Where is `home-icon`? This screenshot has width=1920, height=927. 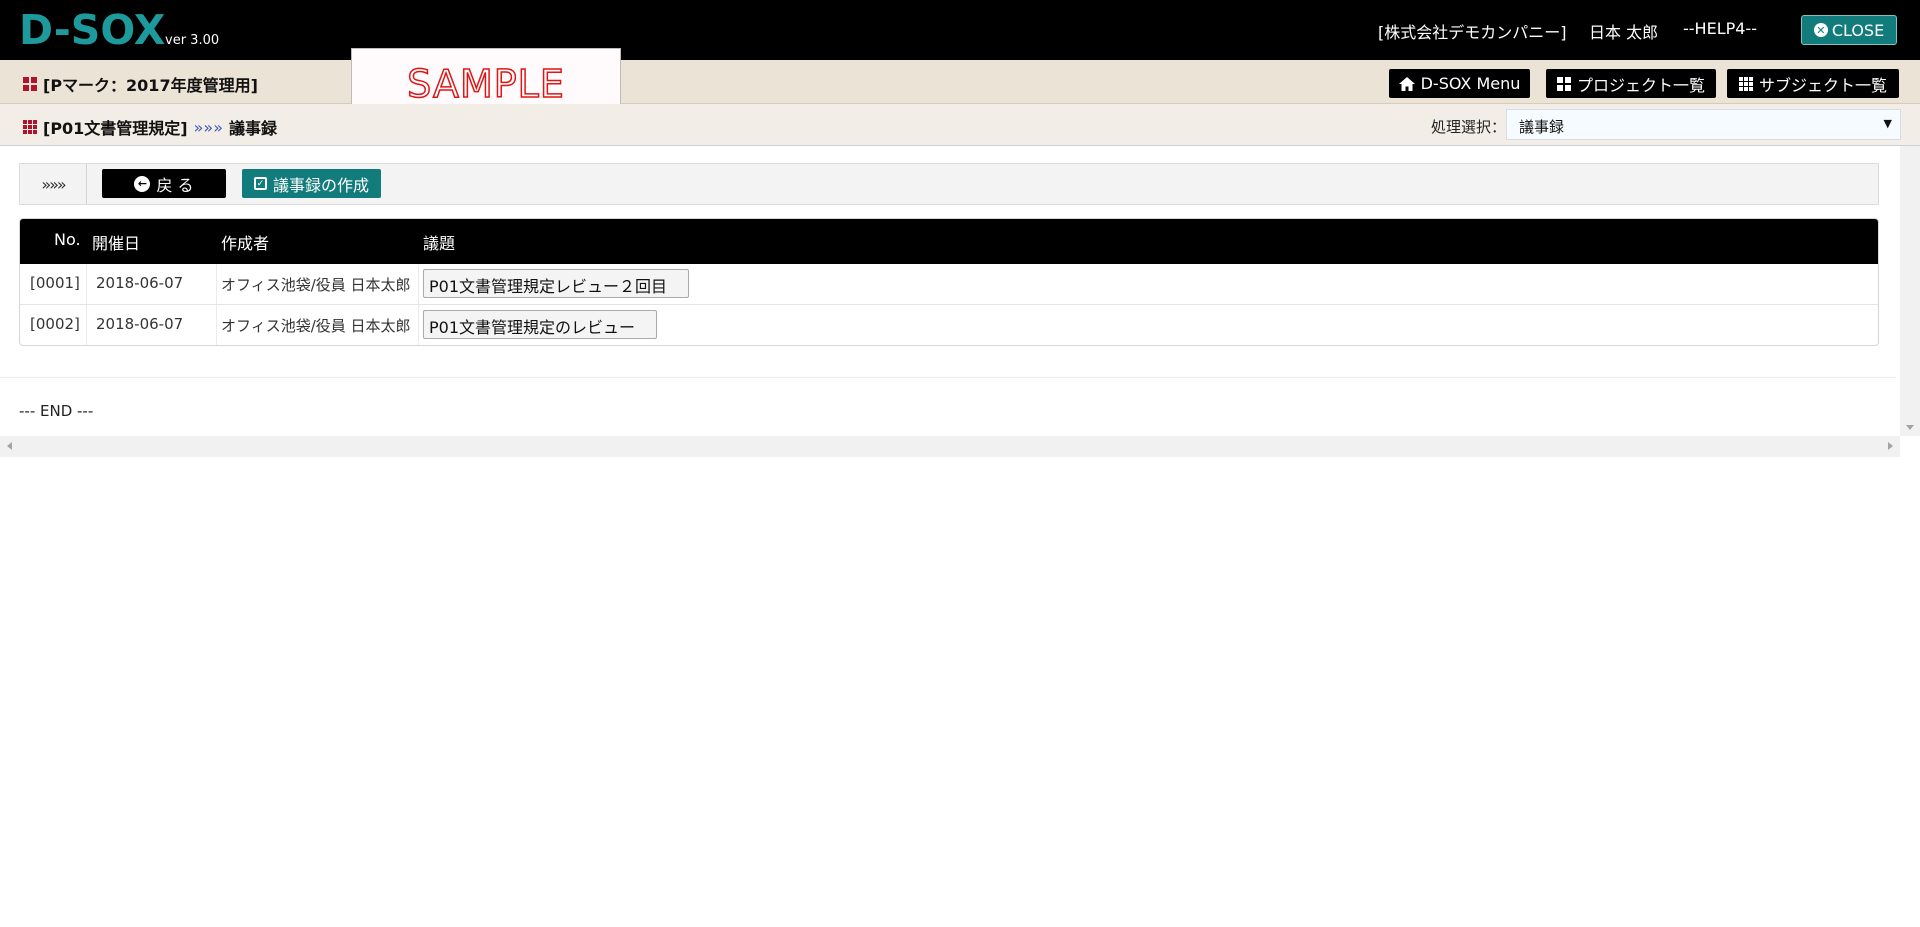
home-icon is located at coordinates (1406, 83).